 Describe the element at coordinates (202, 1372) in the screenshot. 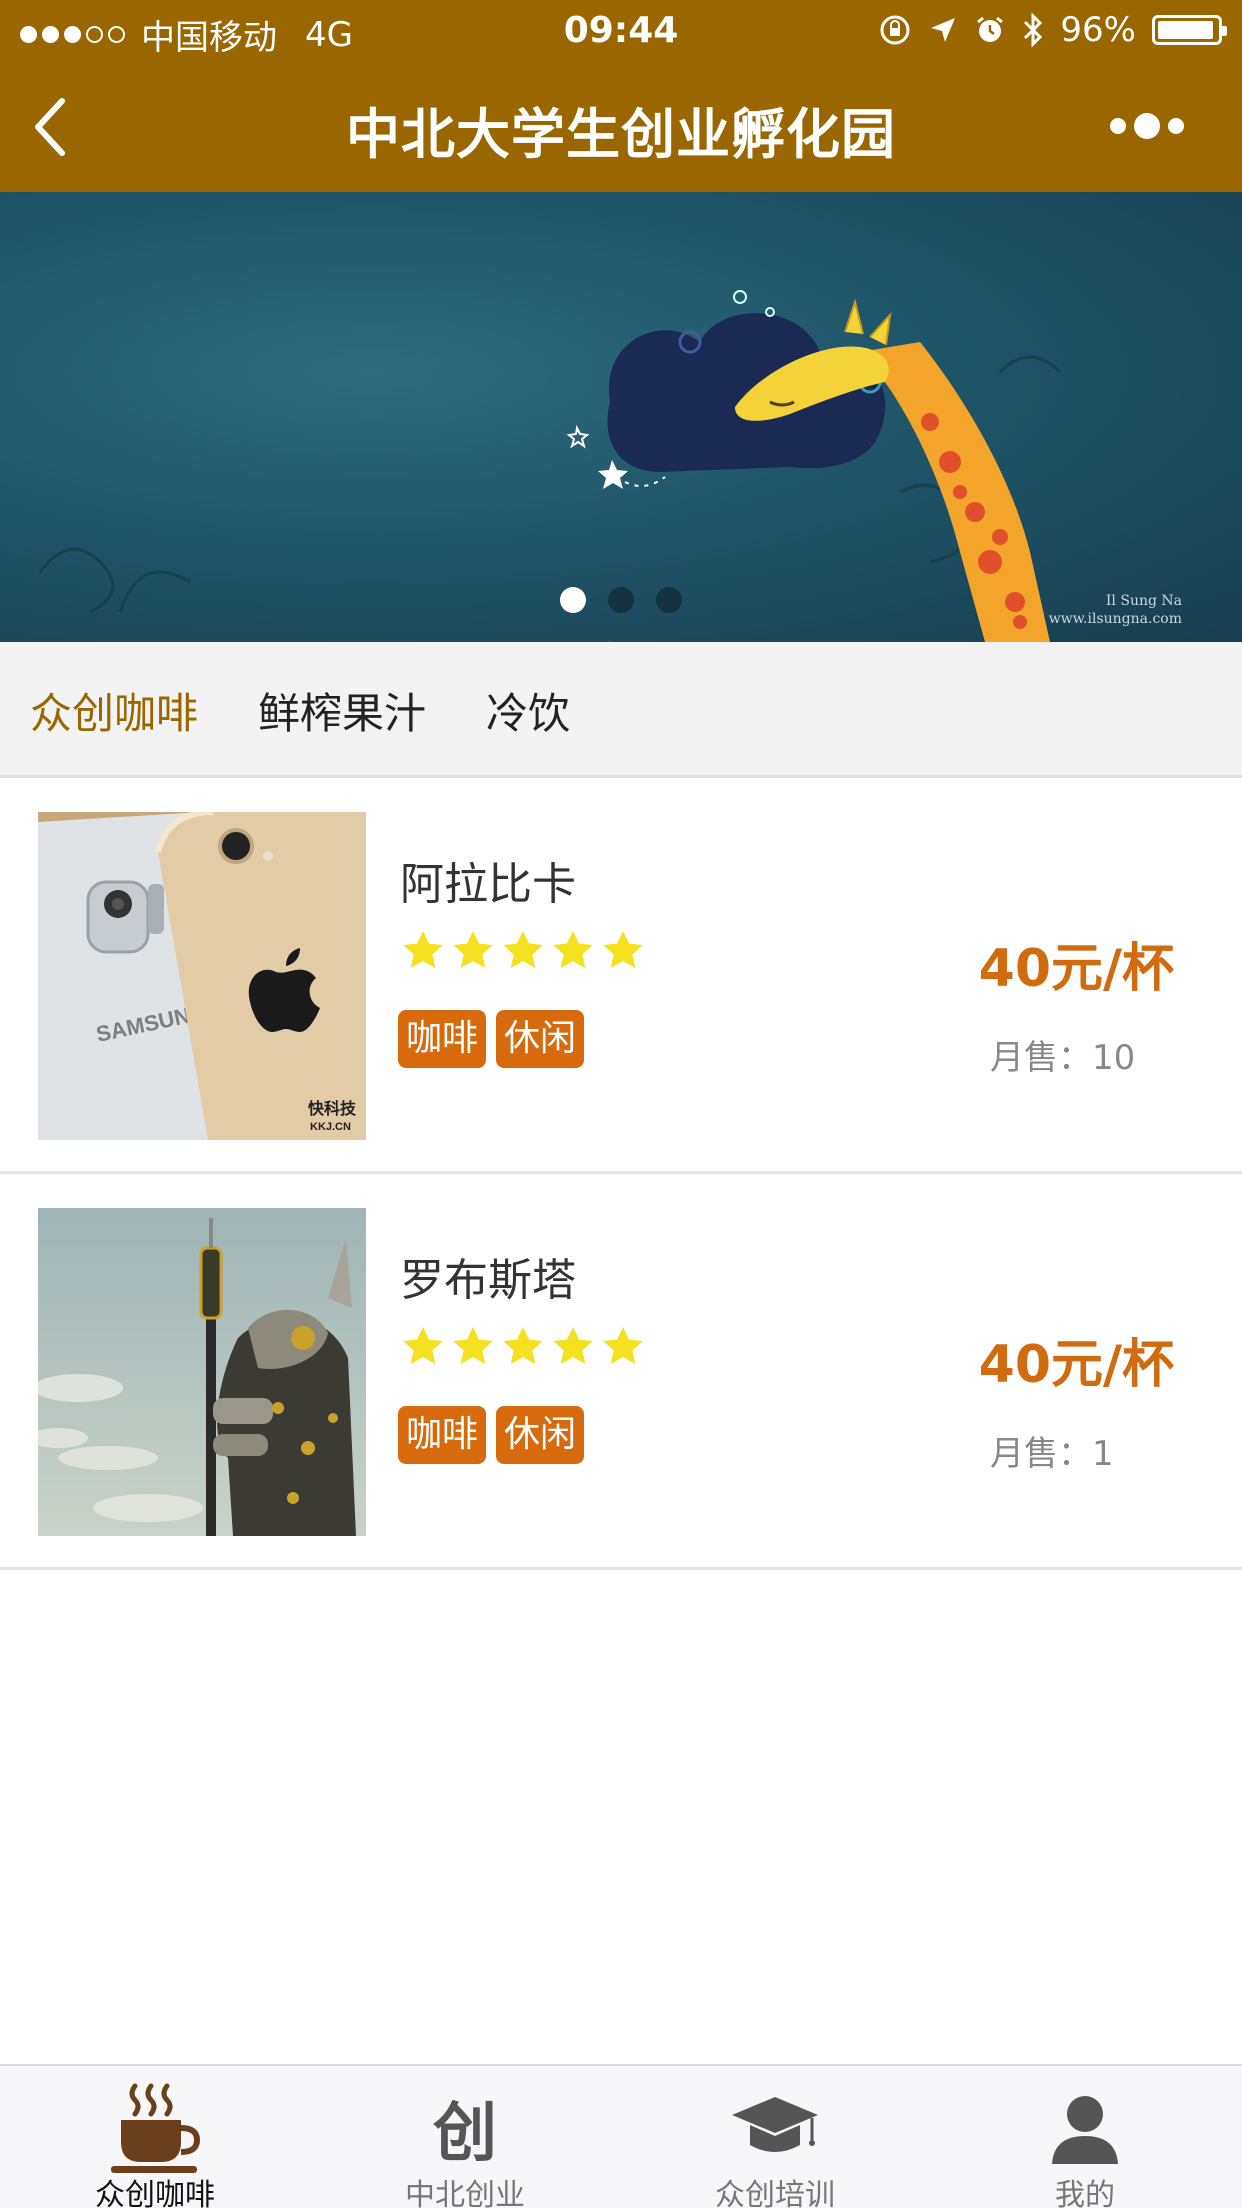

I see `product-thumbnail` at that location.